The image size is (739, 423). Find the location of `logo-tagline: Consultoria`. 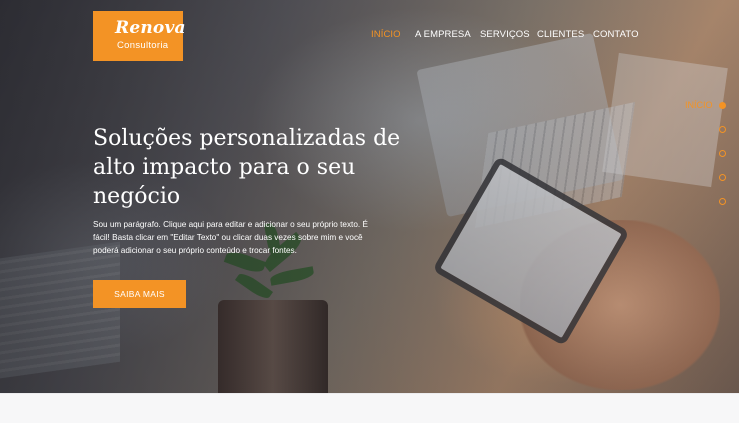

logo-tagline: Consultoria is located at coordinates (143, 45).